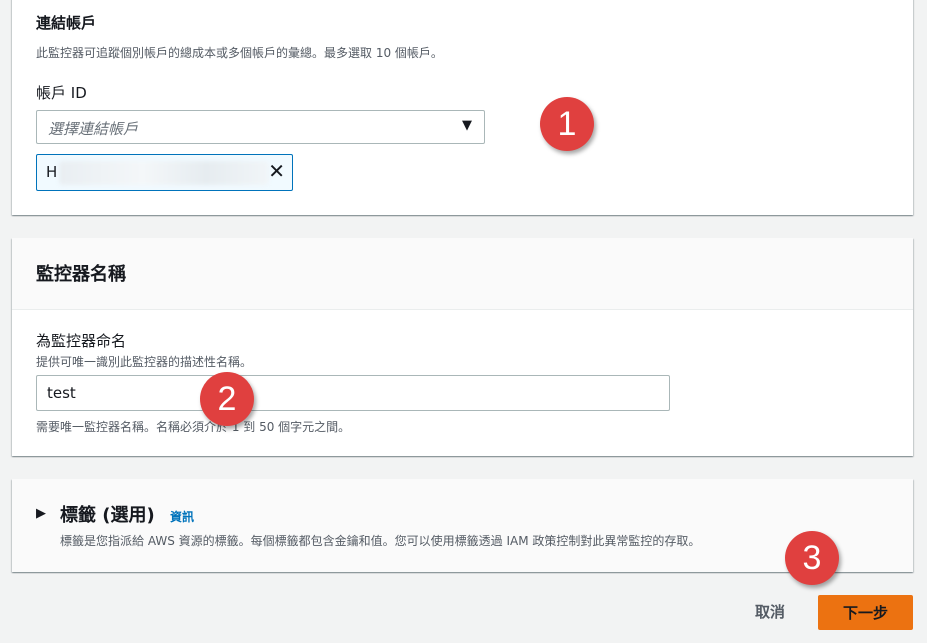 The width and height of the screenshot is (927, 643). I want to click on monitor-name-constraint: 需要唯一監控器名稱。名稱必須介於 1 到 50 個字元之間。, so click(193, 427).